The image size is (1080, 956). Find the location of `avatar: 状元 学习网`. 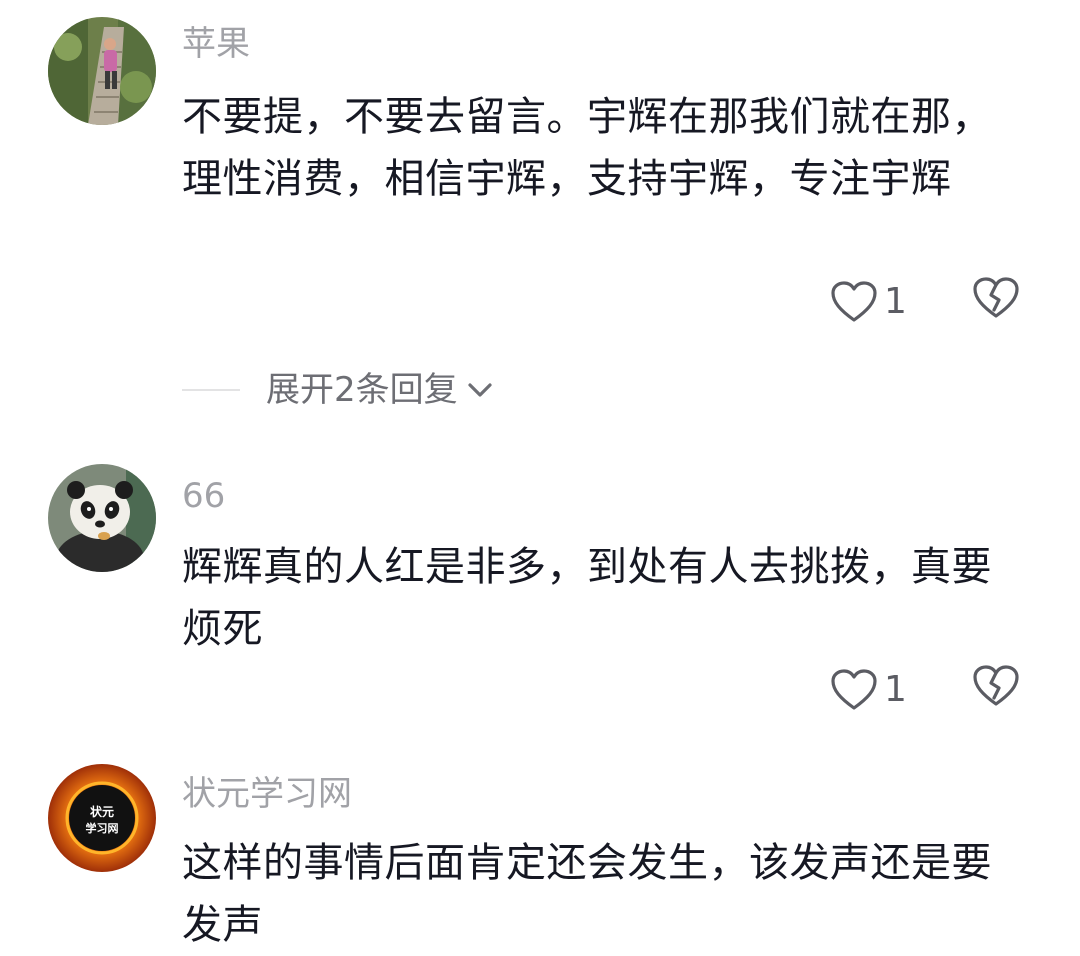

avatar: 状元 学习网 is located at coordinates (102, 818).